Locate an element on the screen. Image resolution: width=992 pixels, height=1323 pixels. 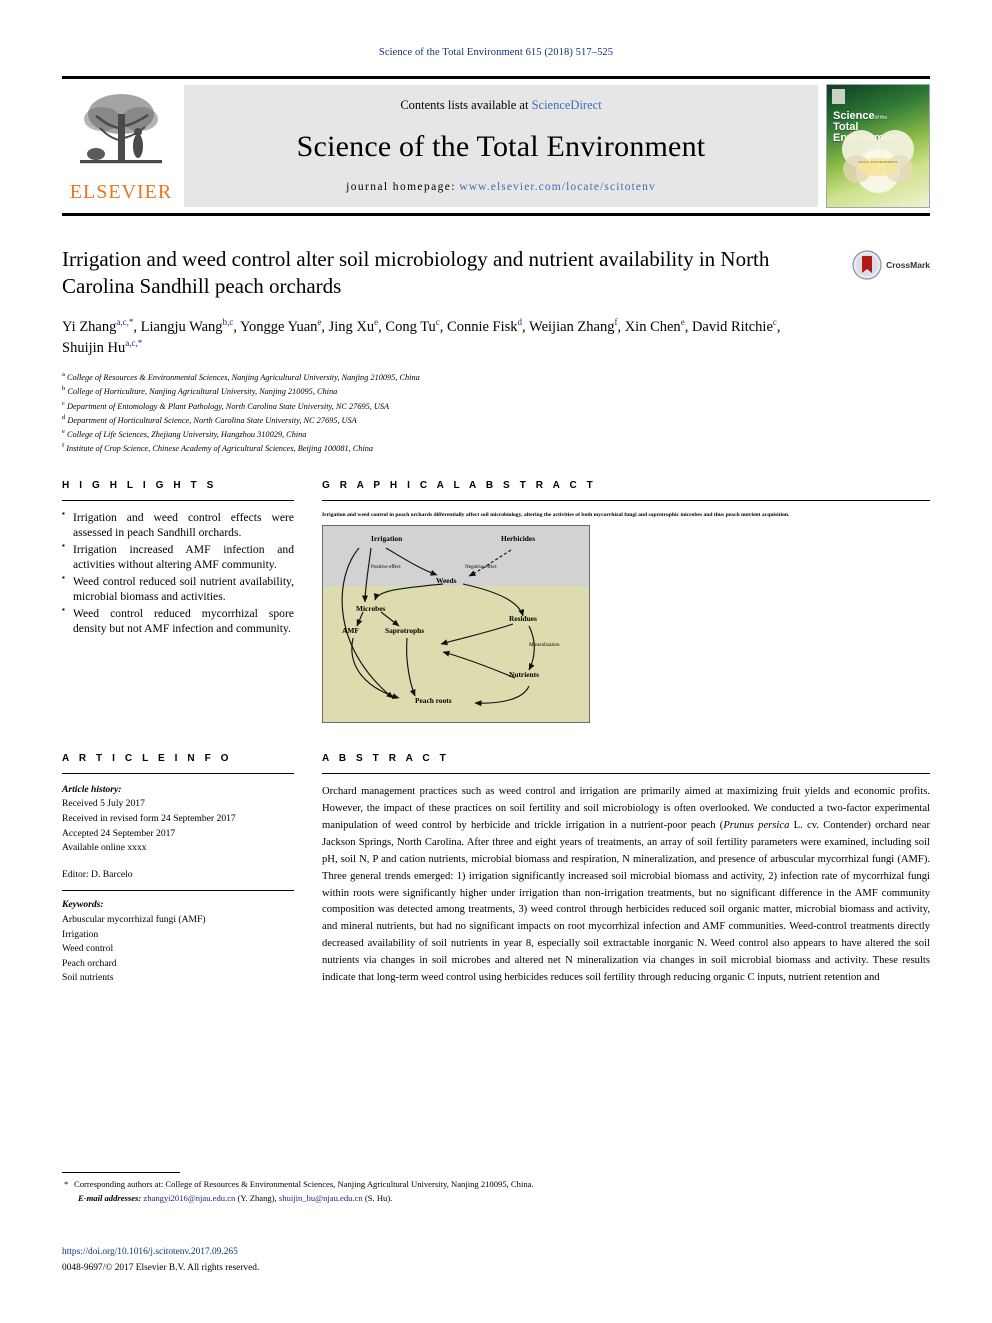
footnote-rule is located at coordinates (121, 1173).